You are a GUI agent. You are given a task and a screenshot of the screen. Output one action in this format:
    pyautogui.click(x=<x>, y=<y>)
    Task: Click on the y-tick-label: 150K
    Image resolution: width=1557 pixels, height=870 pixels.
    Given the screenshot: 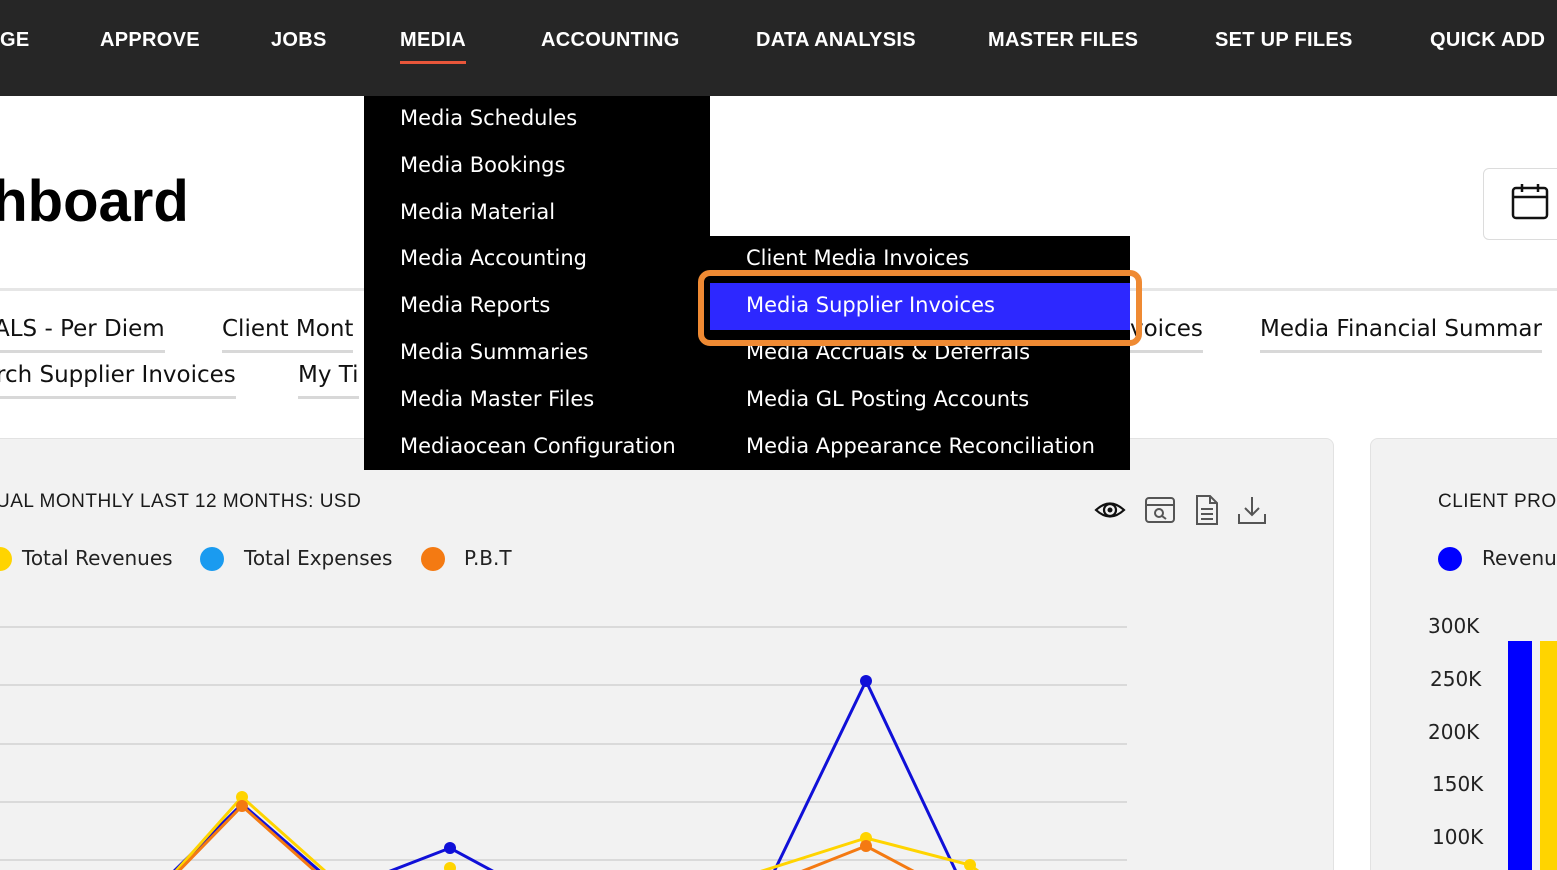 What is the action you would take?
    pyautogui.click(x=1458, y=784)
    